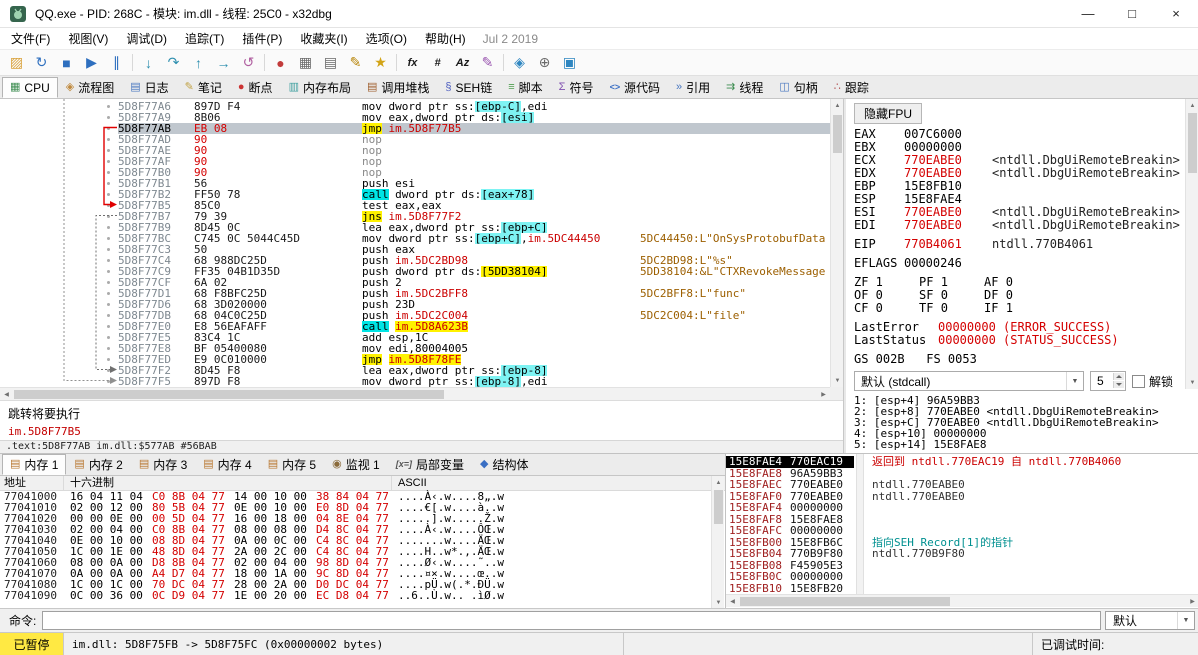 This screenshot has width=1198, height=655. I want to click on stack-row: 15E8FB04 770B9F80 ntdll.770B9F80, so click(962, 554).